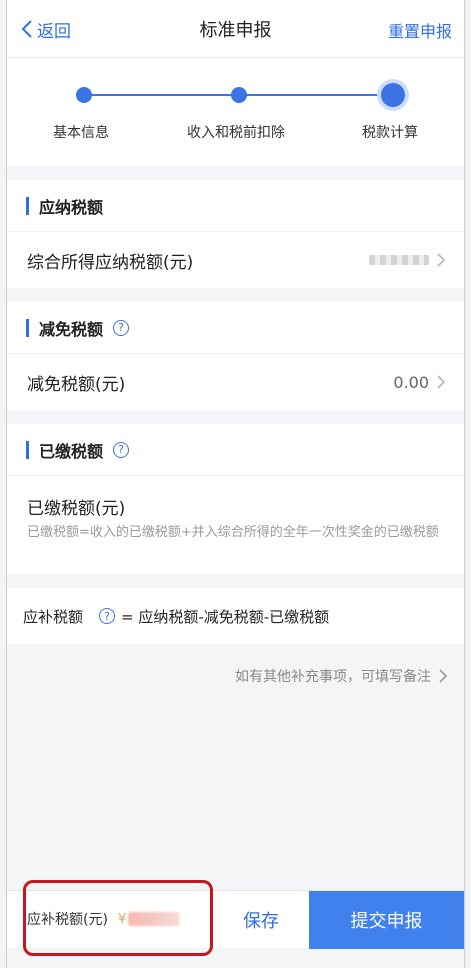 This screenshot has height=968, width=471. Describe the element at coordinates (393, 95) in the screenshot. I see `step-dot-3-active` at that location.